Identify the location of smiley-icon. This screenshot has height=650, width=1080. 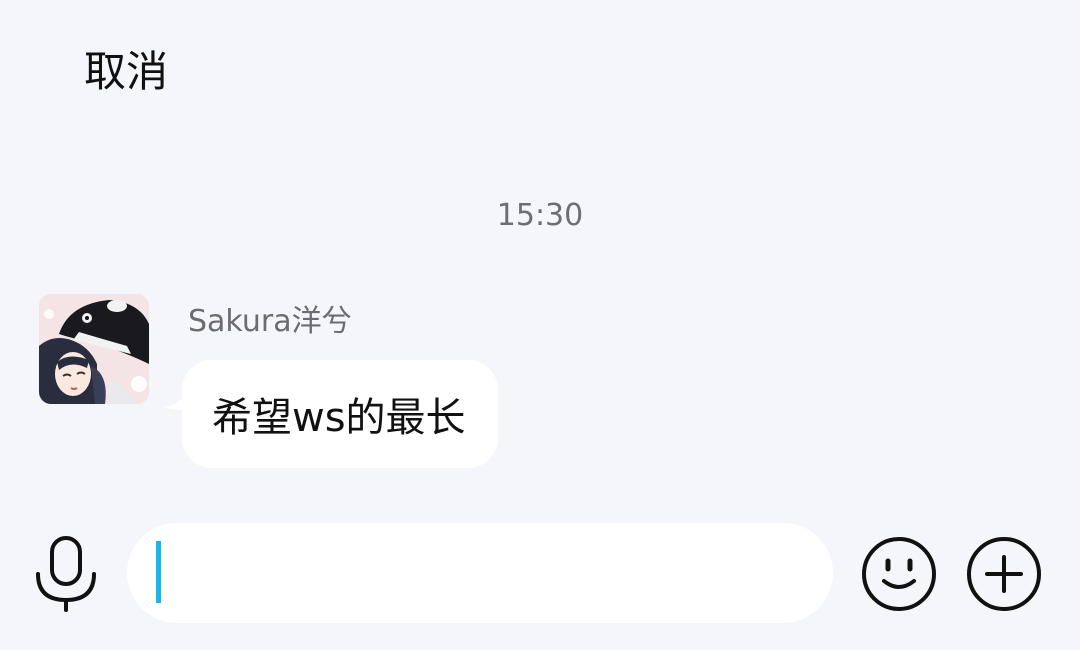
(899, 574).